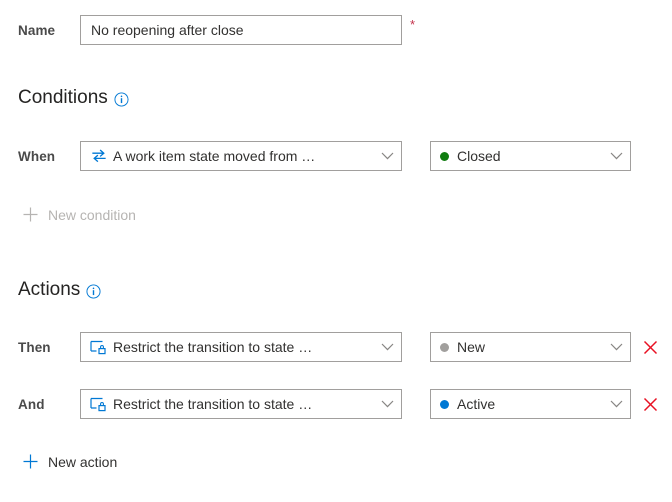 The image size is (672, 502). What do you see at coordinates (49, 289) in the screenshot?
I see `actions-title: Actions` at bounding box center [49, 289].